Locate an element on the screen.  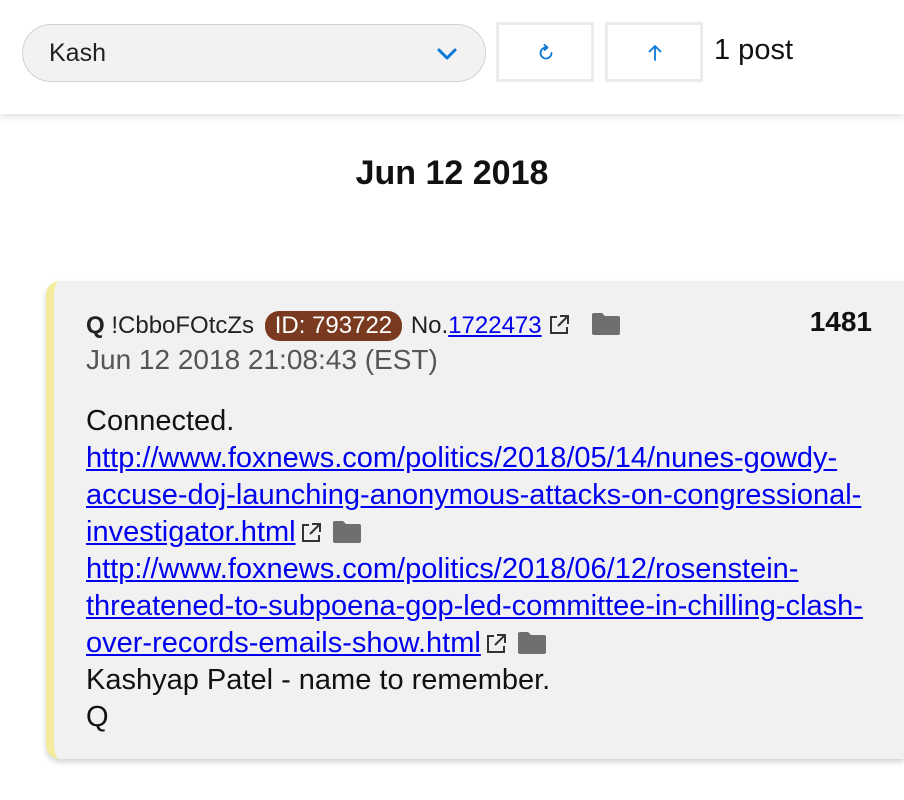
scroll-up-button is located at coordinates (654, 52).